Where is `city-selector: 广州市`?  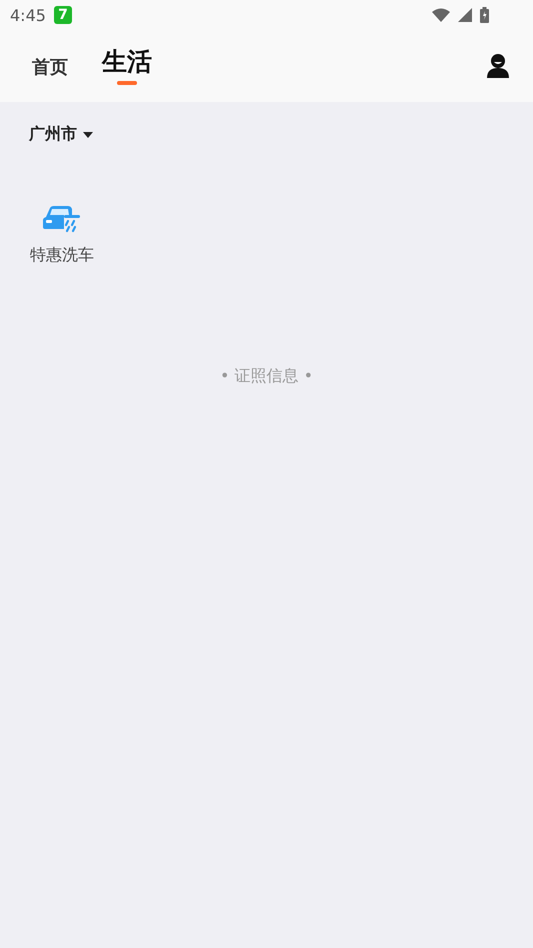 city-selector: 广州市 is located at coordinates (61, 134).